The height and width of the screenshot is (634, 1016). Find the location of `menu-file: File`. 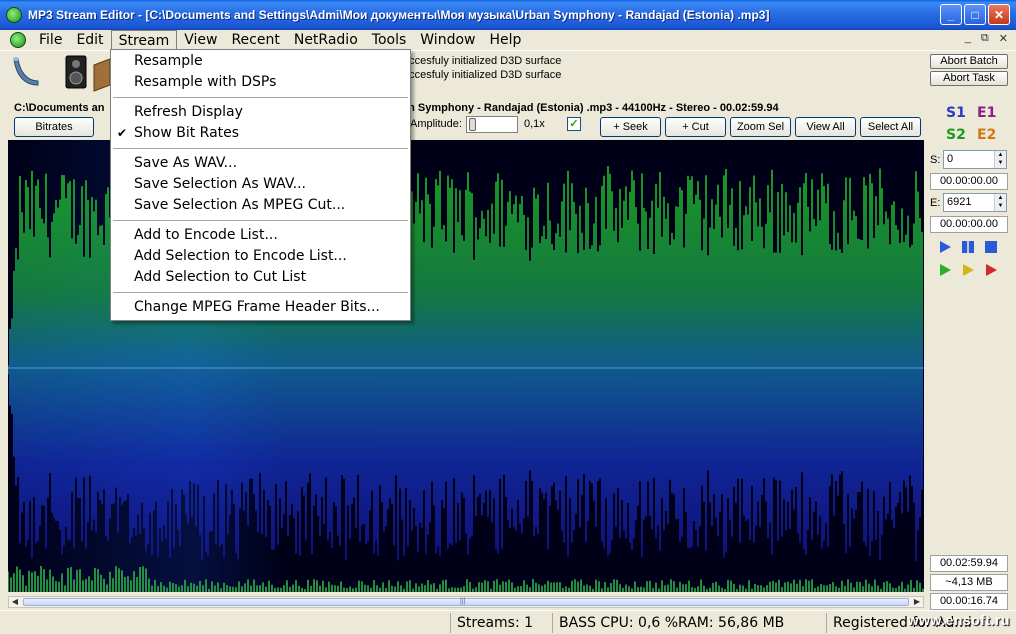

menu-file: File is located at coordinates (50, 40).